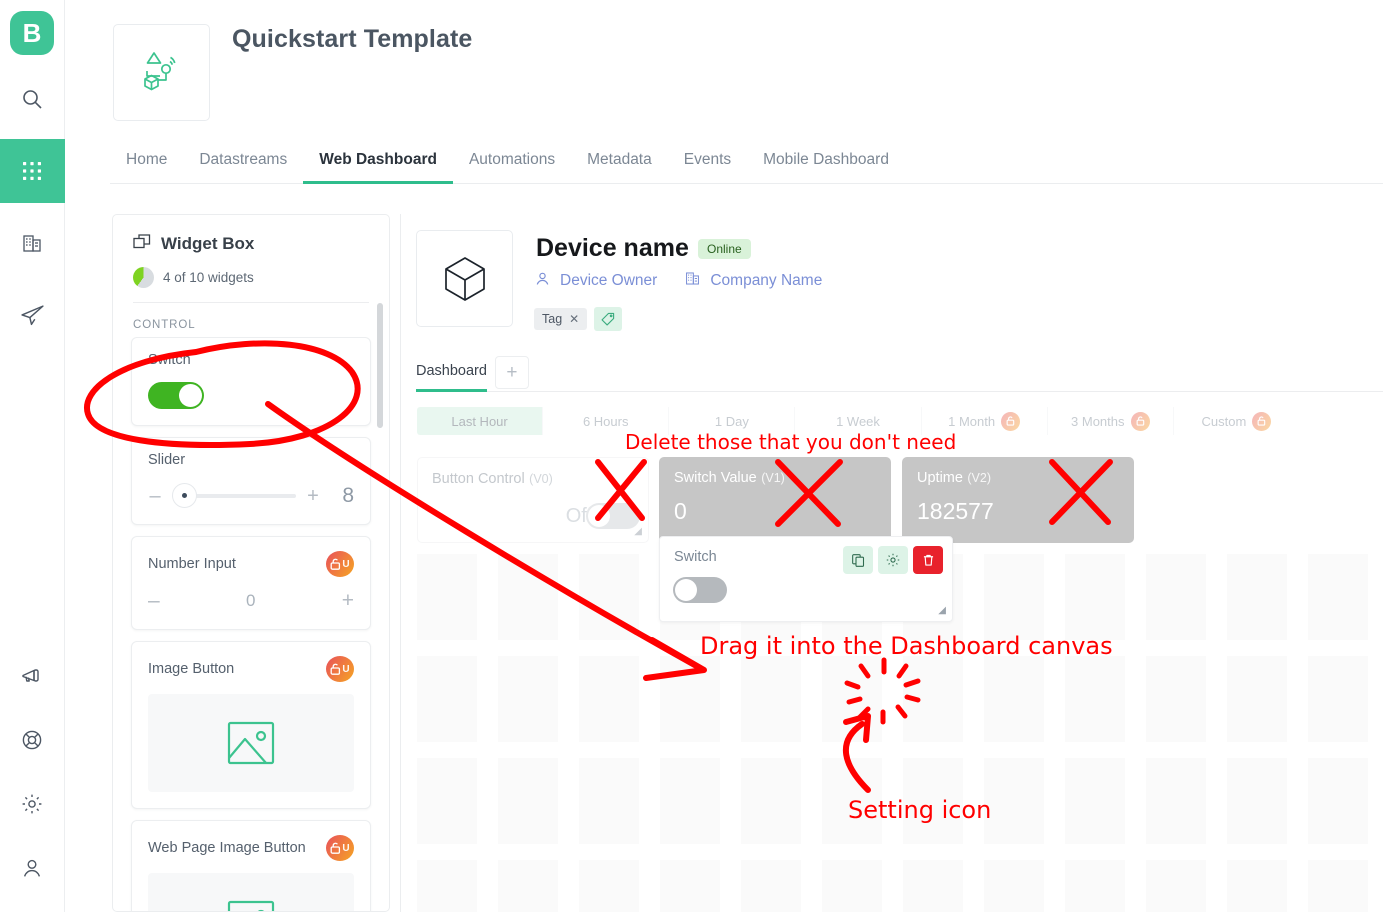  Describe the element at coordinates (32, 99) in the screenshot. I see `search-icon` at that location.